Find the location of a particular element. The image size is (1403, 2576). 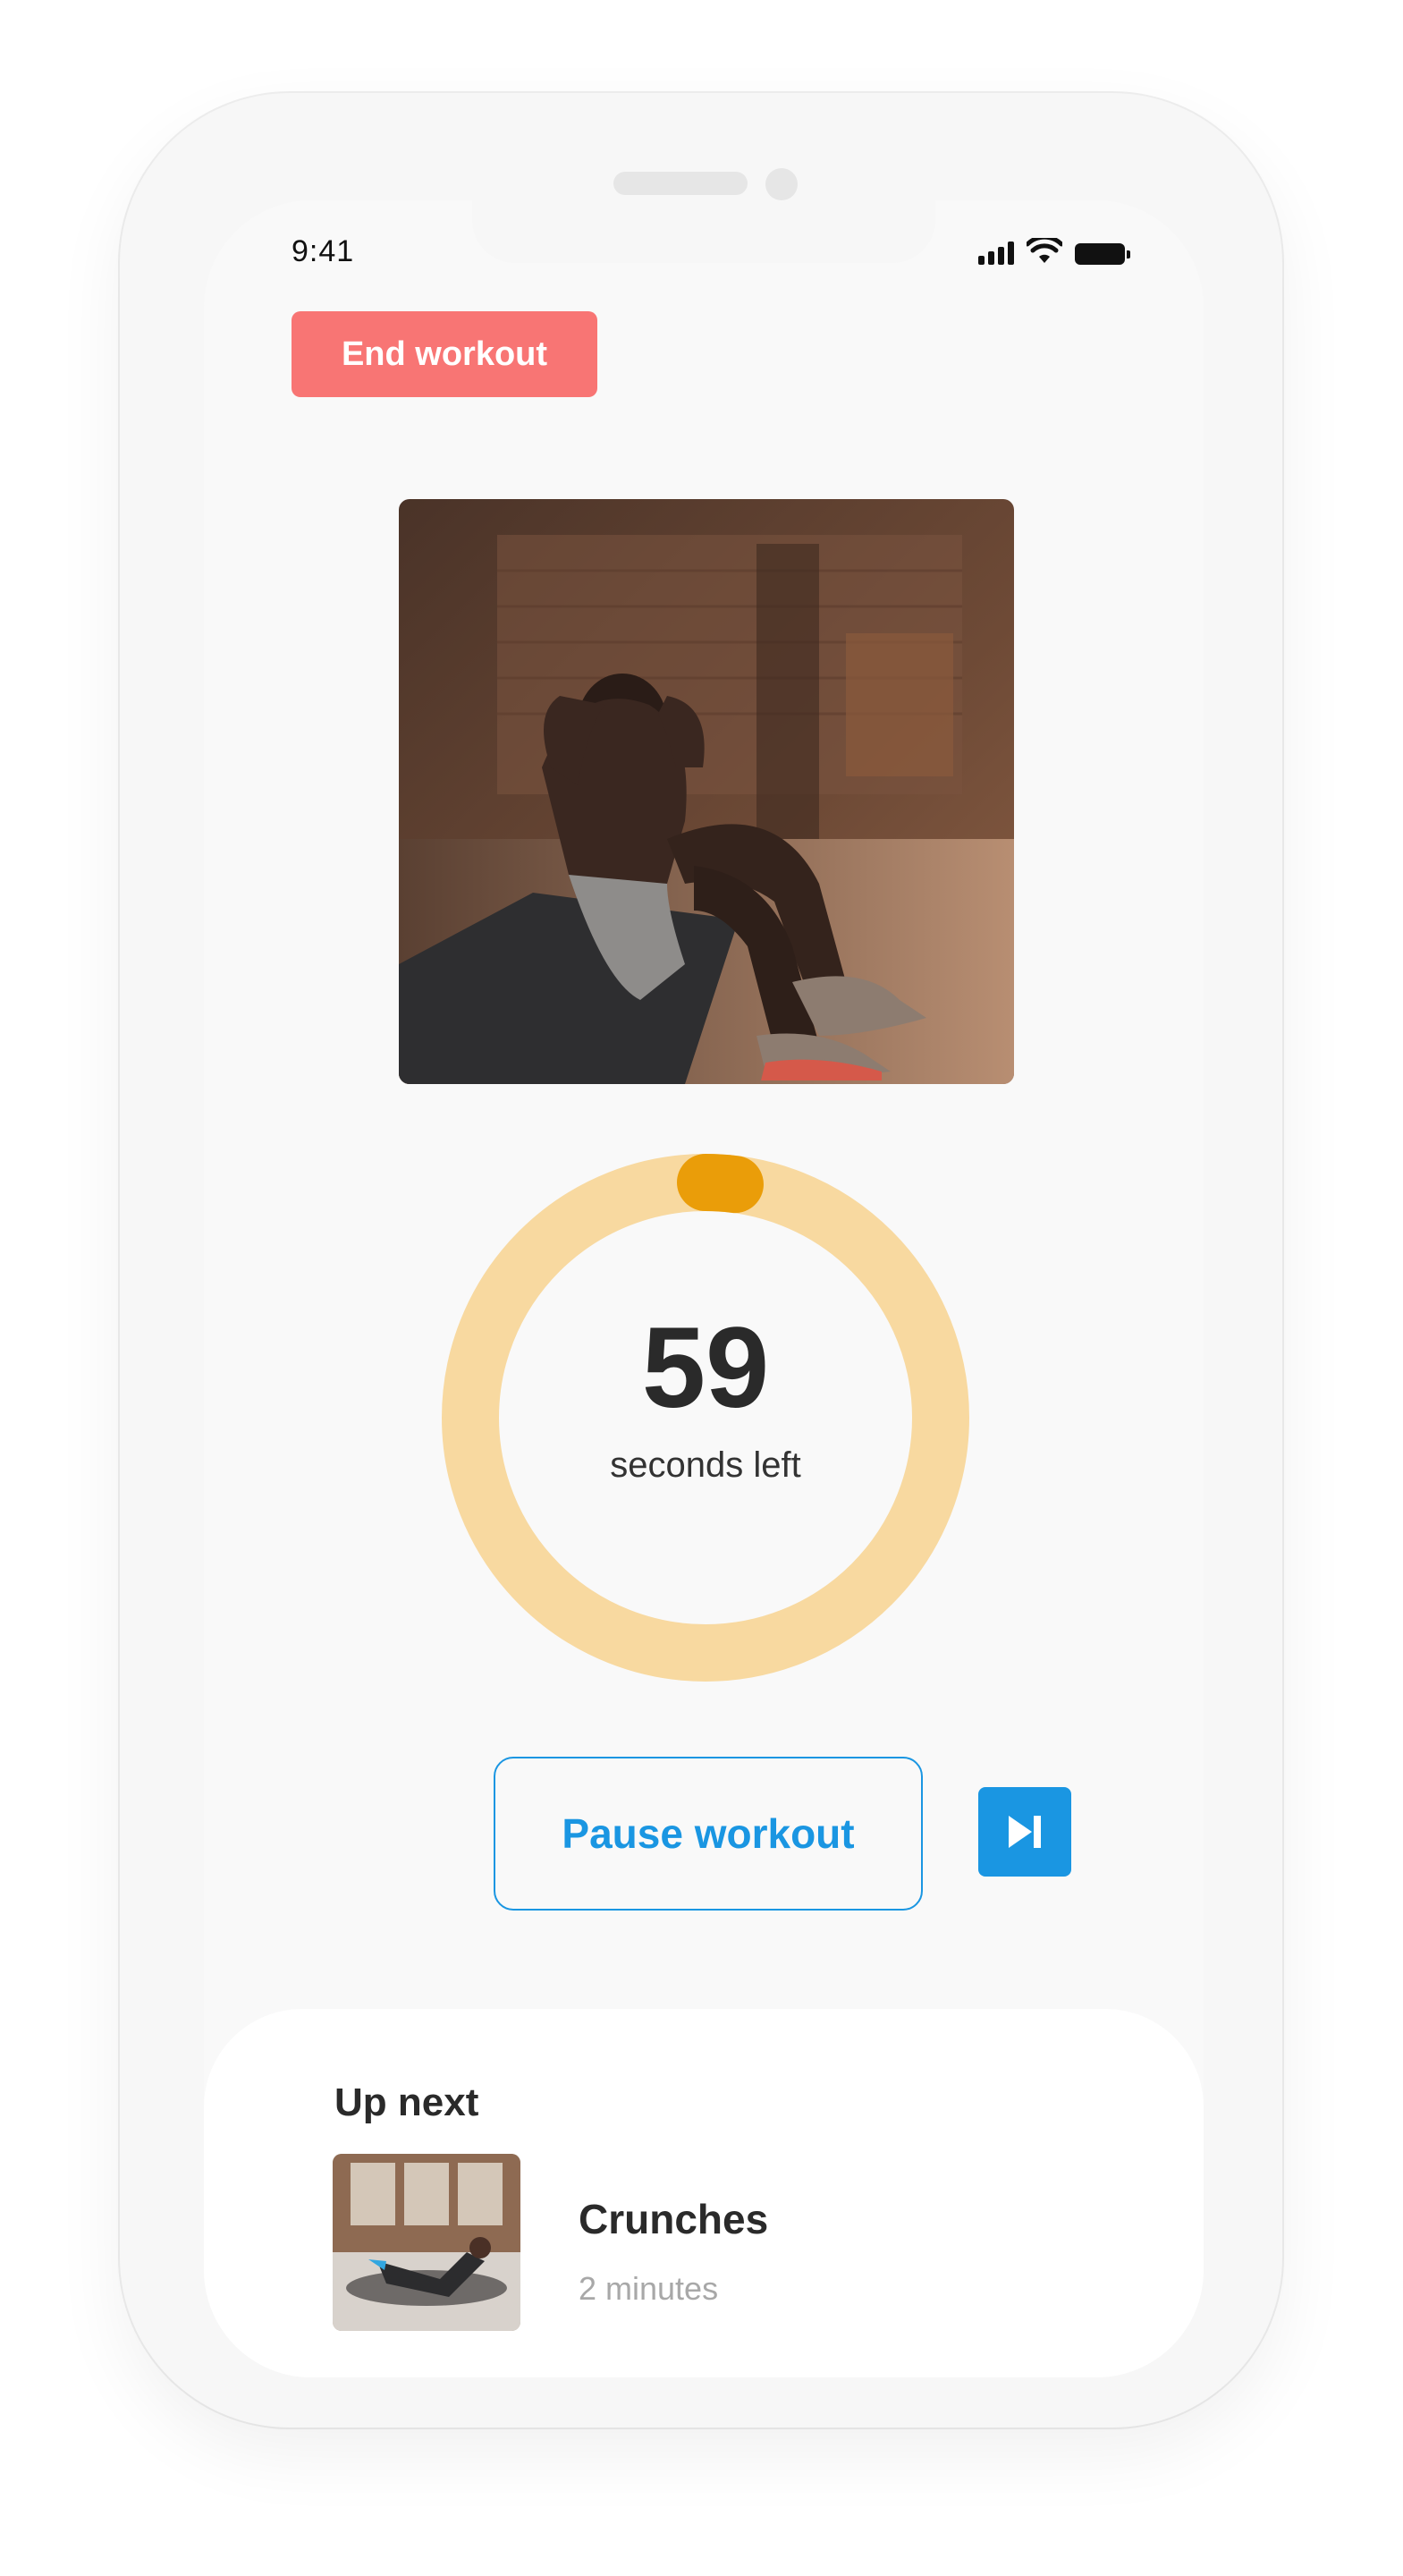

timer-value: 59 is located at coordinates (705, 1368).